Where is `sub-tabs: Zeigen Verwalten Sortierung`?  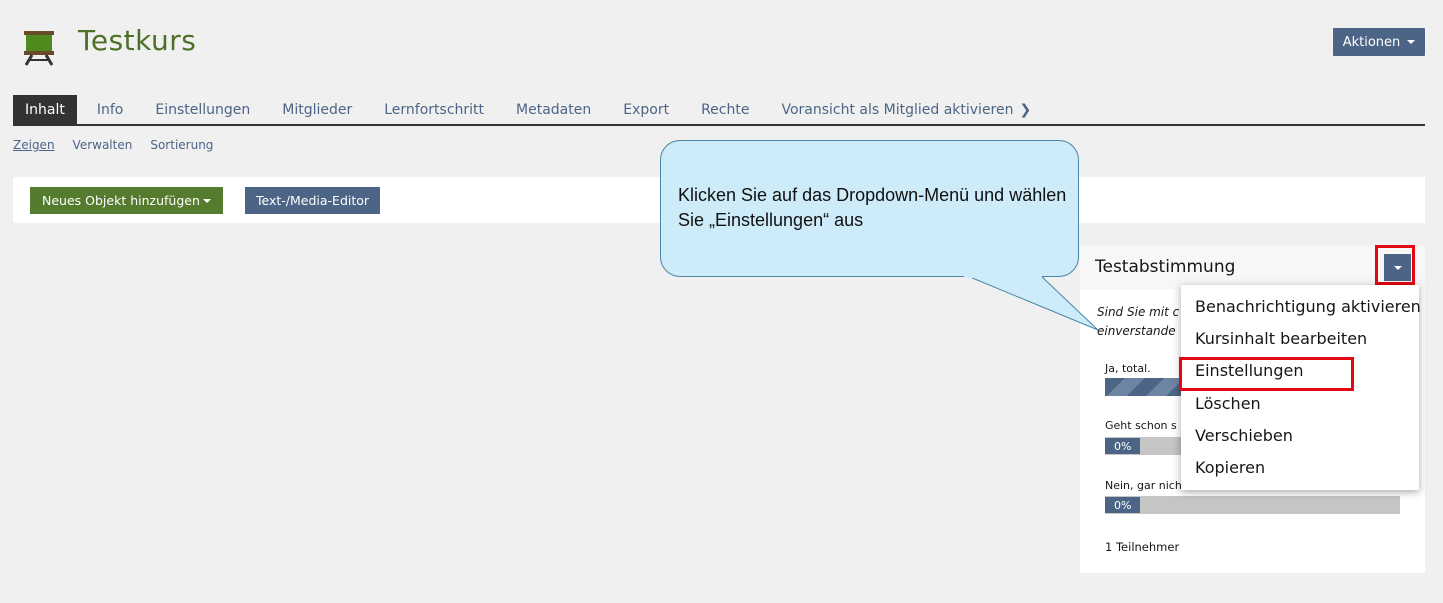 sub-tabs: Zeigen Verwalten Sortierung is located at coordinates (113, 145).